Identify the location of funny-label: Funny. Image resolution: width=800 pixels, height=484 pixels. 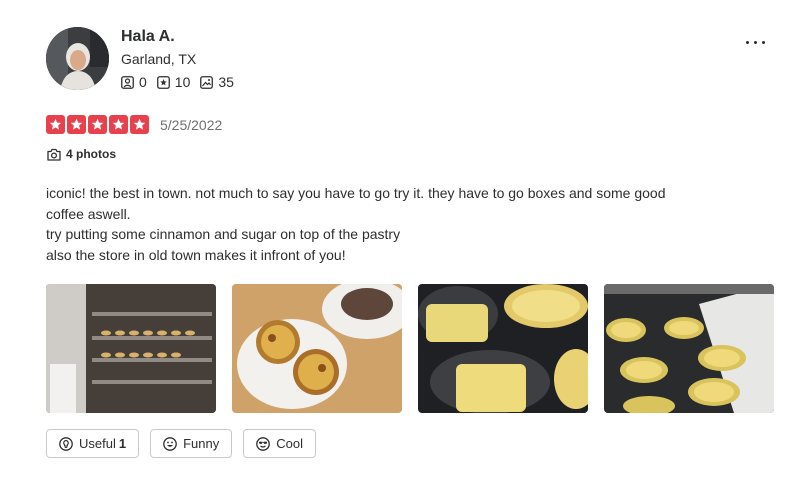
(201, 443).